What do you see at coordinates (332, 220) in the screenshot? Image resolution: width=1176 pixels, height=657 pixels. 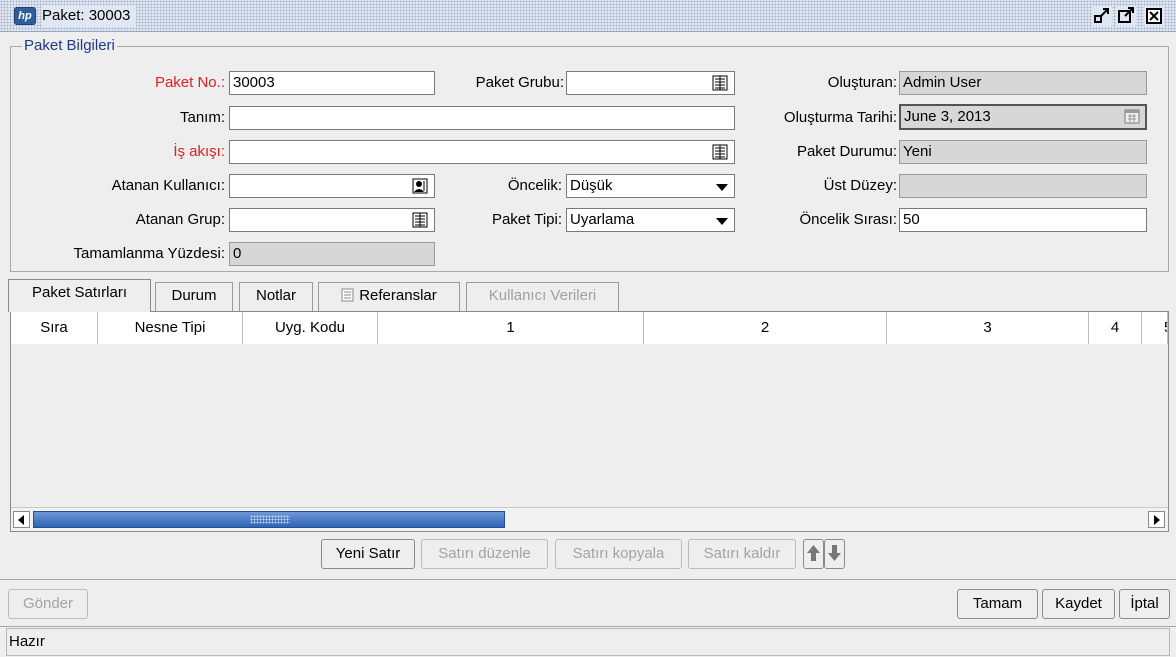 I see `atanan-grup-field` at bounding box center [332, 220].